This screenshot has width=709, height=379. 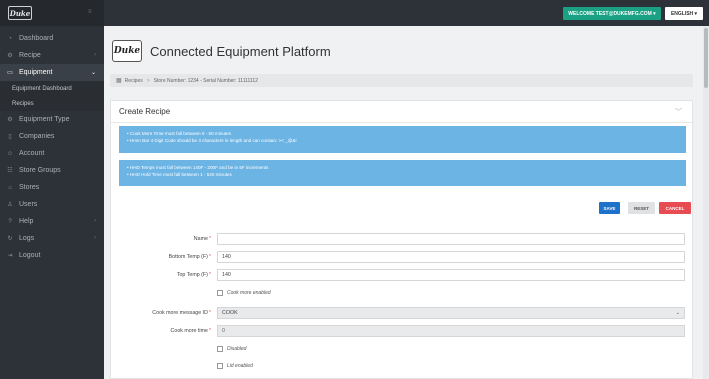 What do you see at coordinates (145, 111) in the screenshot?
I see `card-title: Create Recipe` at bounding box center [145, 111].